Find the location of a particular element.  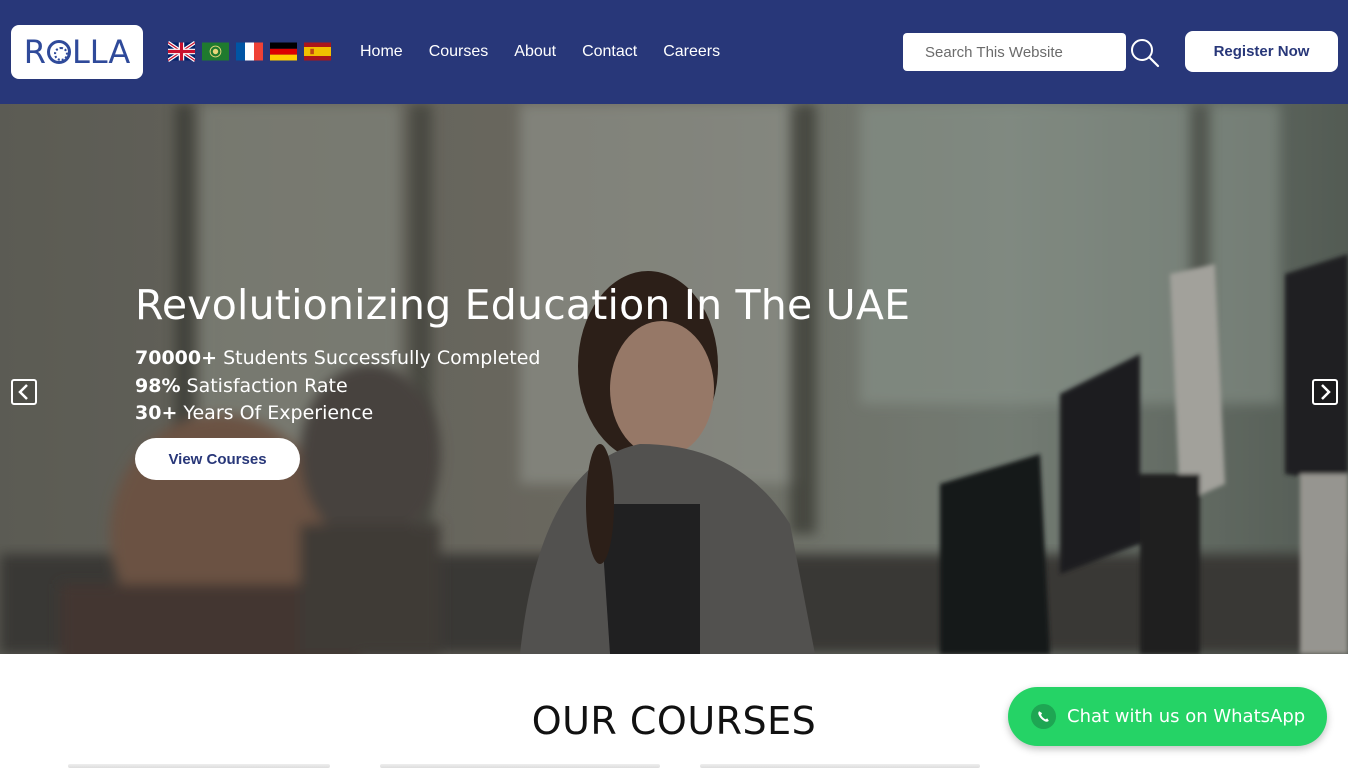

uk-flag-icon is located at coordinates (181, 51).